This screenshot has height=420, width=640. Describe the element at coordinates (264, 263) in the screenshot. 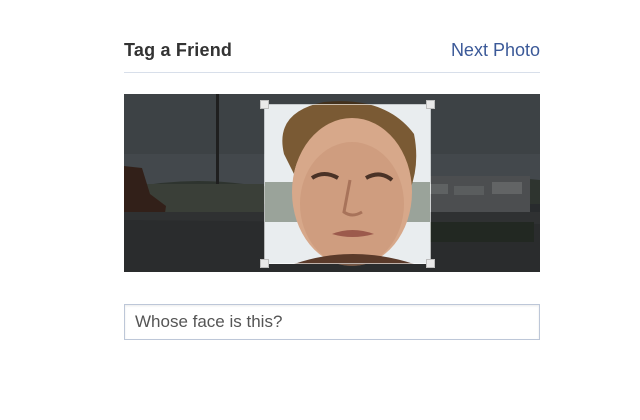

I see `resize-handle-bottom-left` at that location.